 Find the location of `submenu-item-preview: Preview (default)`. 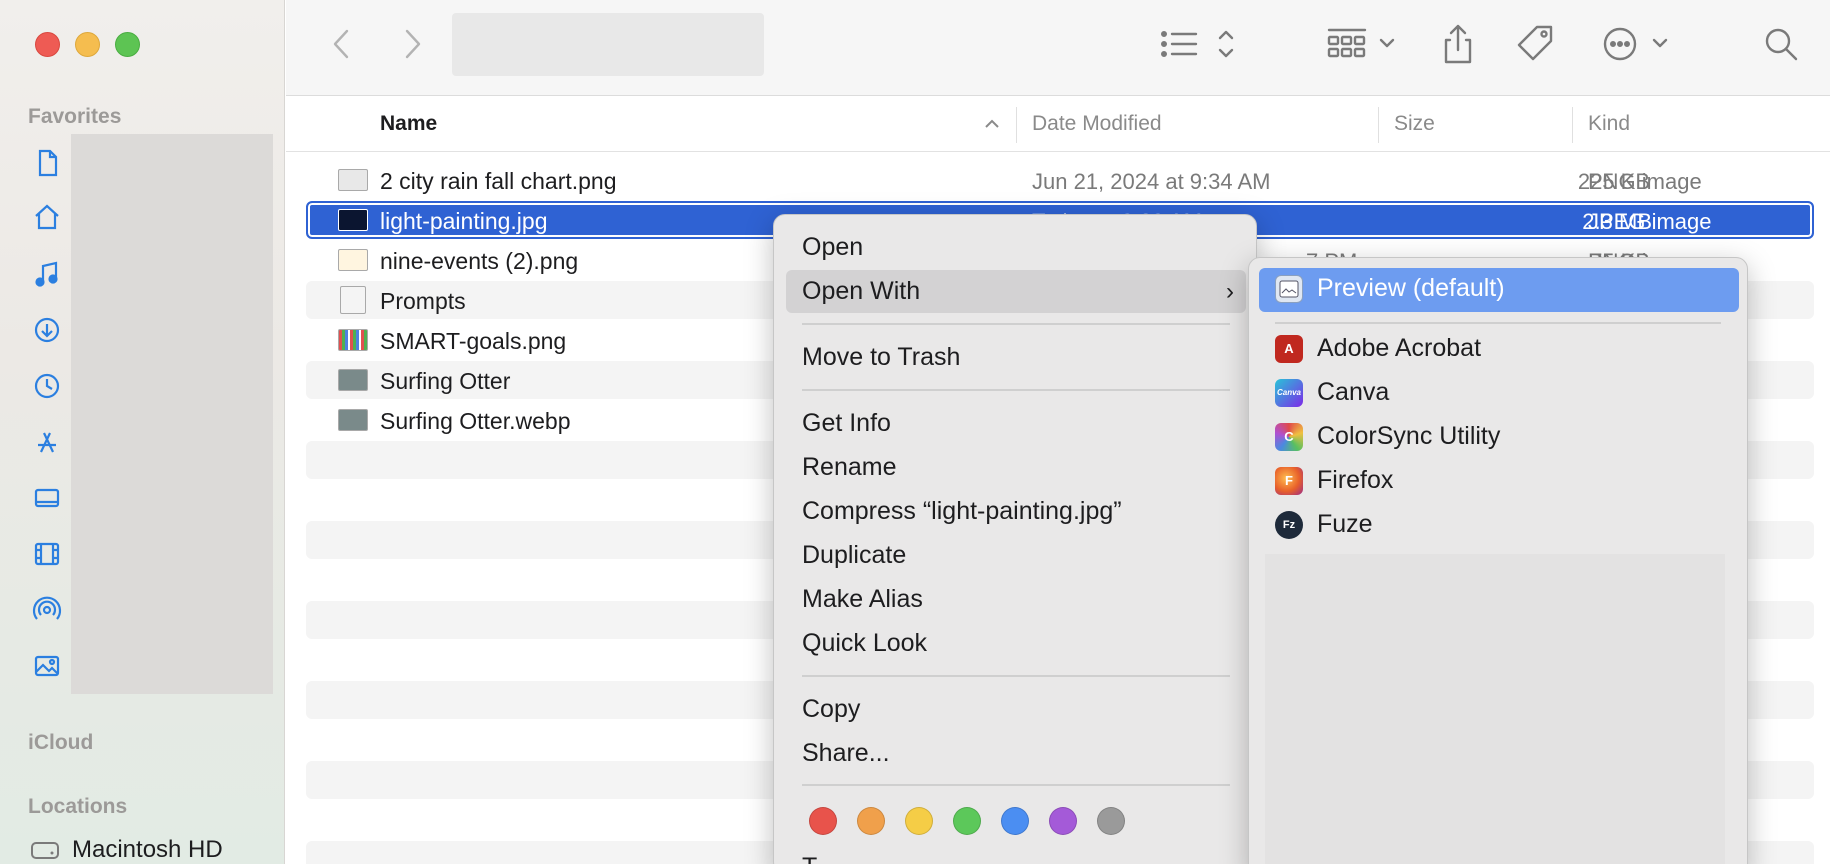

submenu-item-preview: Preview (default) is located at coordinates (1390, 288).